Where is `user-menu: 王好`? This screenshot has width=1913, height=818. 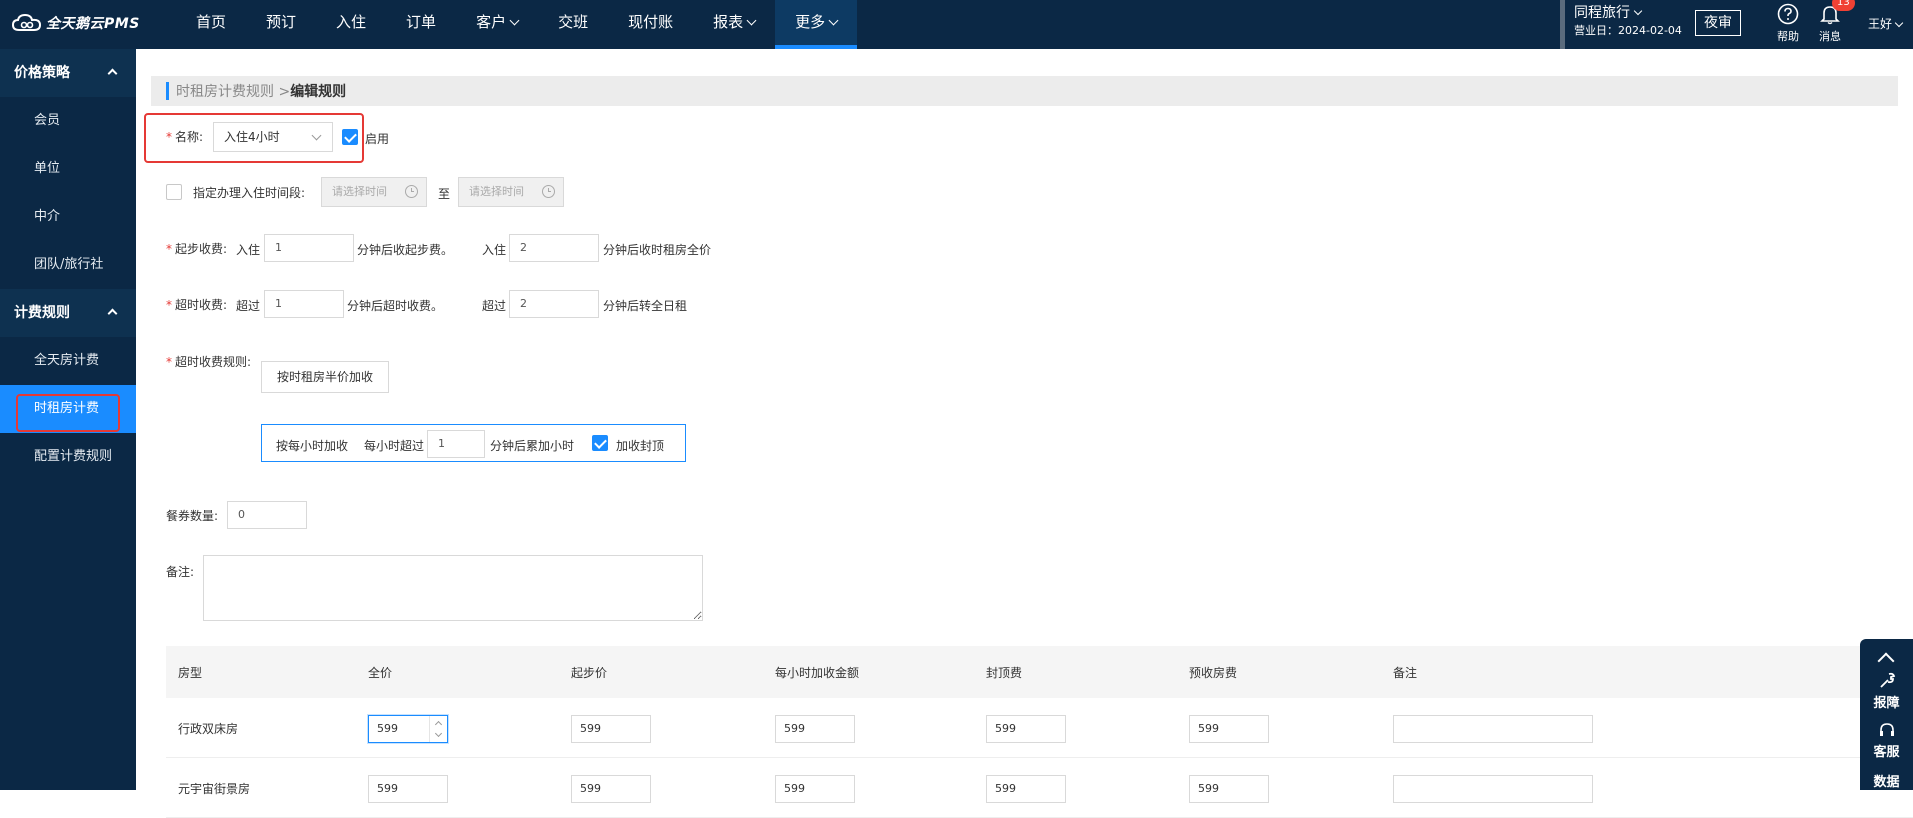
user-menu: 王好 is located at coordinates (1886, 23).